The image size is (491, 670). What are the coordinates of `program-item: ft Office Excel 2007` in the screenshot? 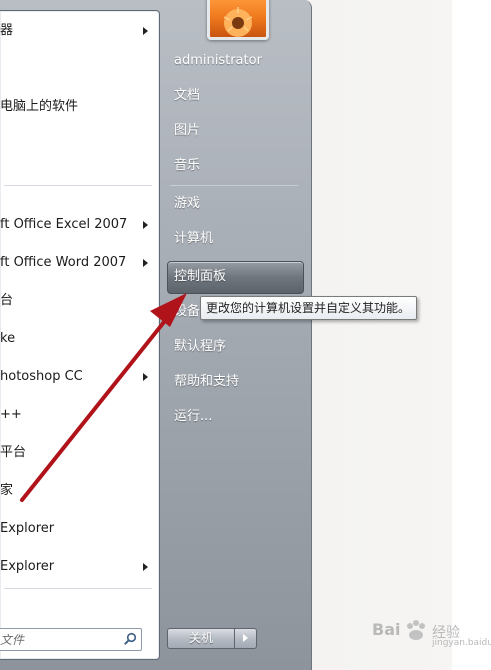 It's located at (79, 225).